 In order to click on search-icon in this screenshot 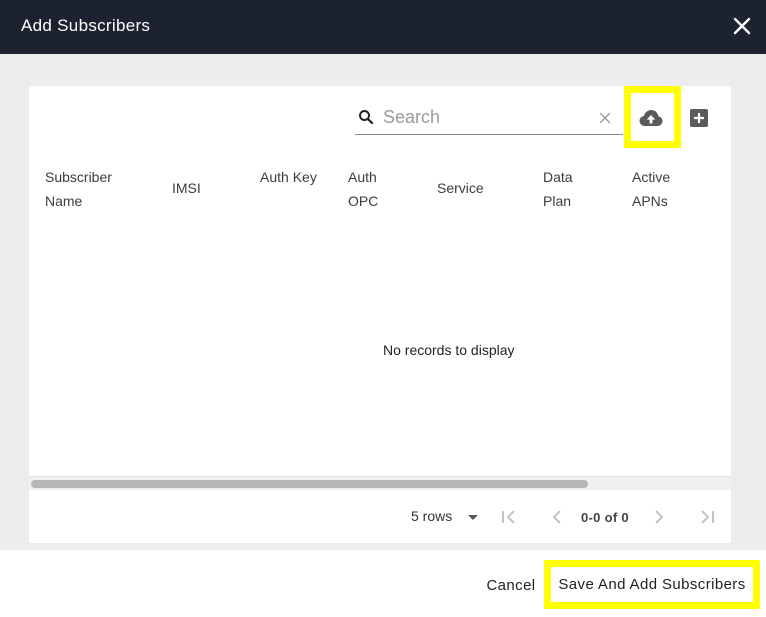, I will do `click(366, 117)`.